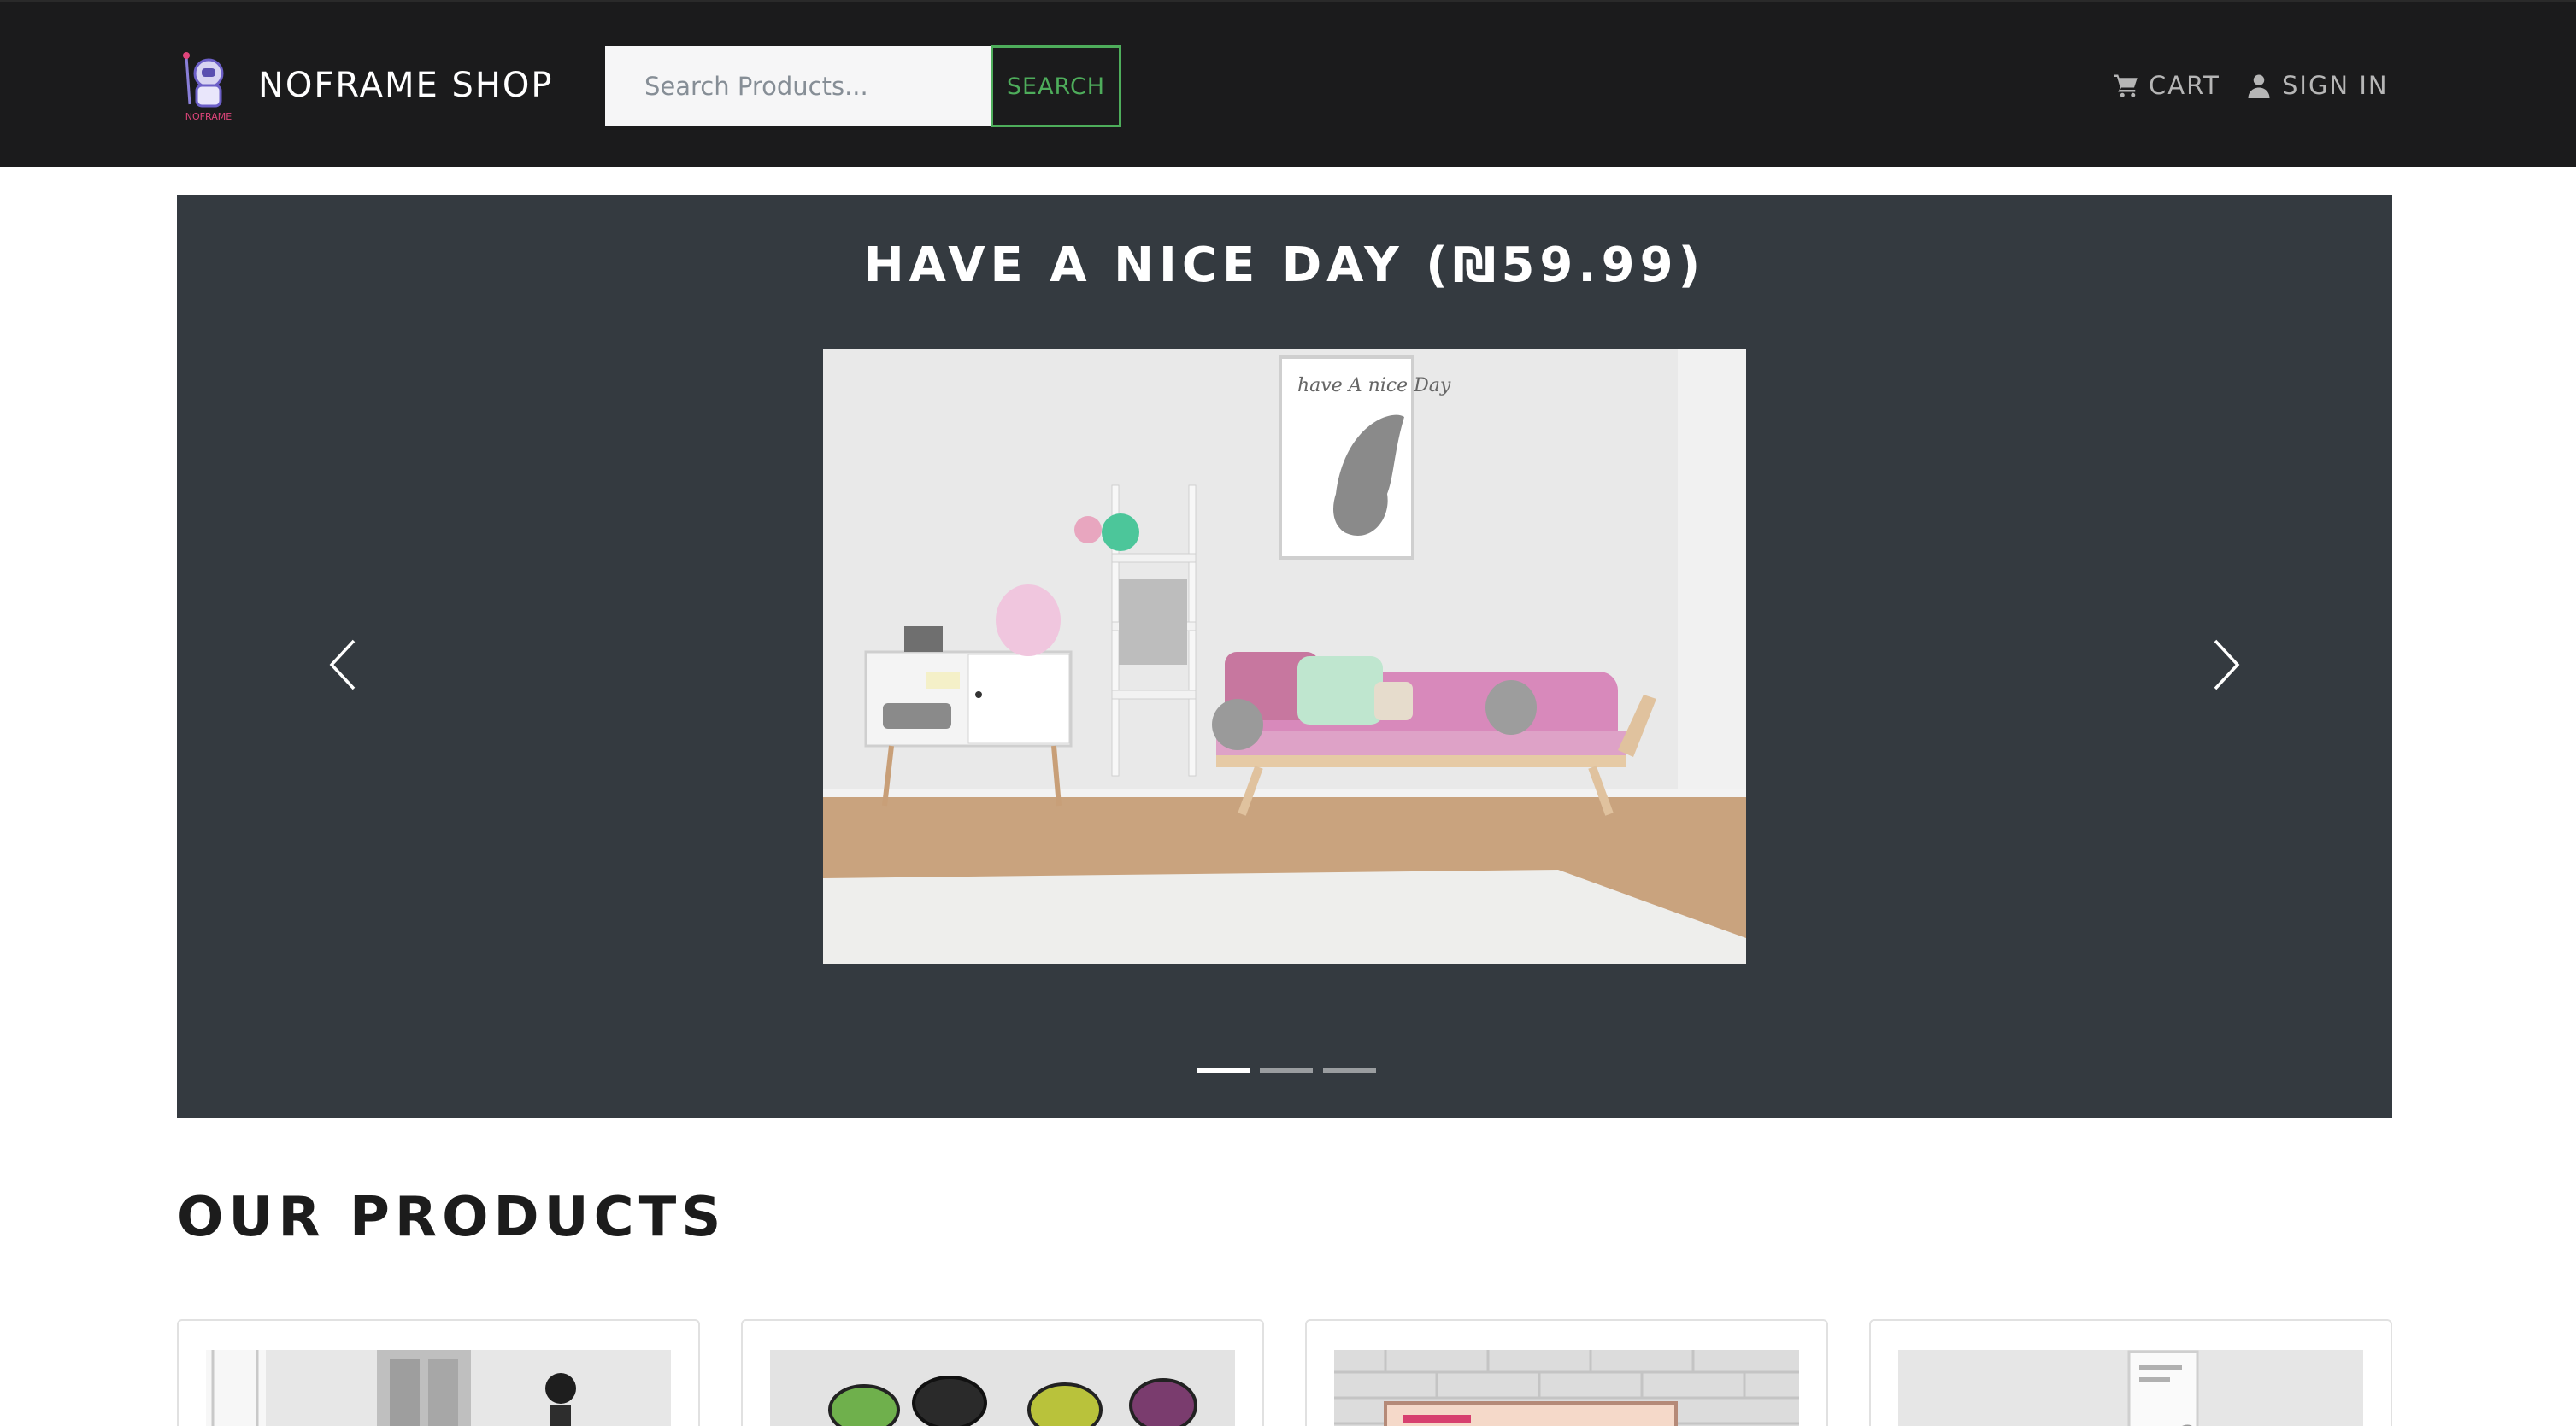 The width and height of the screenshot is (2576, 1426). I want to click on carousel-next-button, so click(2226, 664).